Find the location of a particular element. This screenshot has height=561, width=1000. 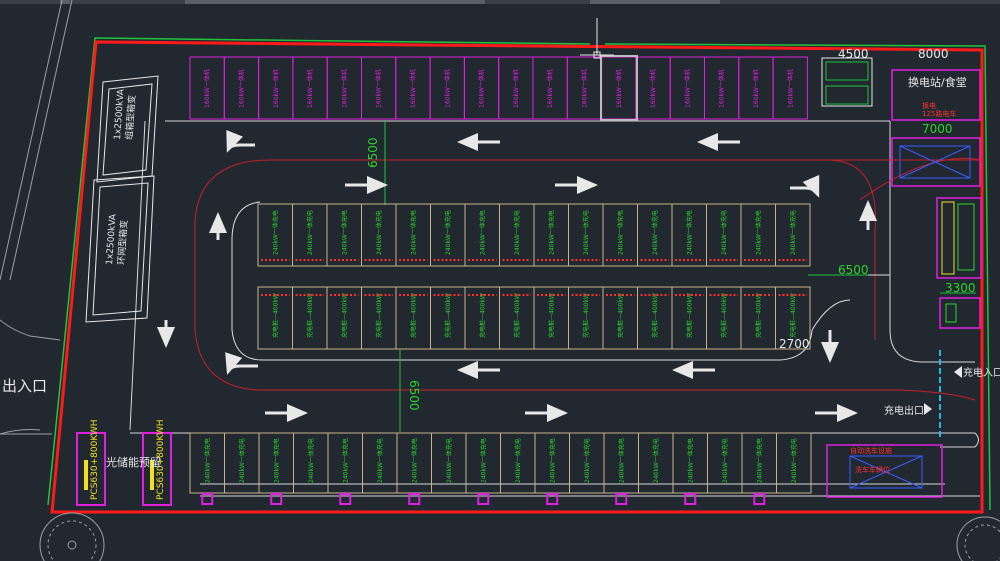

charging-exit-label: 充电出口 is located at coordinates (904, 410).